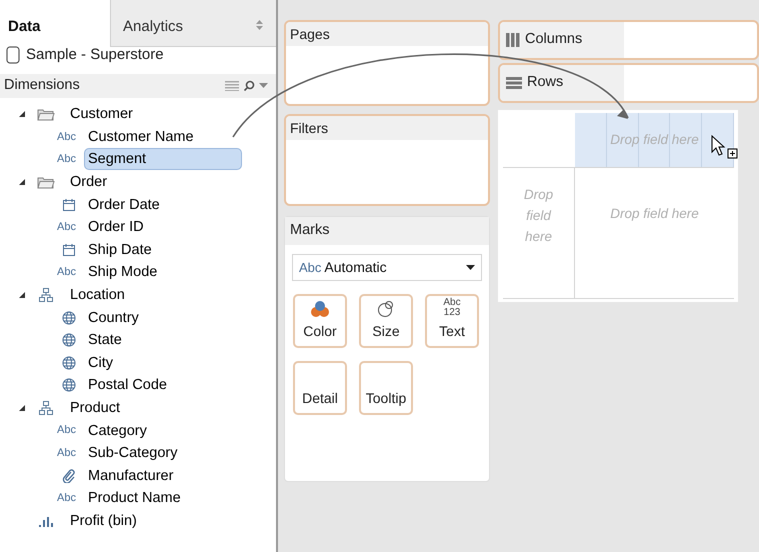 Image resolution: width=759 pixels, height=552 pixels. I want to click on field-item: Product Name, so click(134, 498).